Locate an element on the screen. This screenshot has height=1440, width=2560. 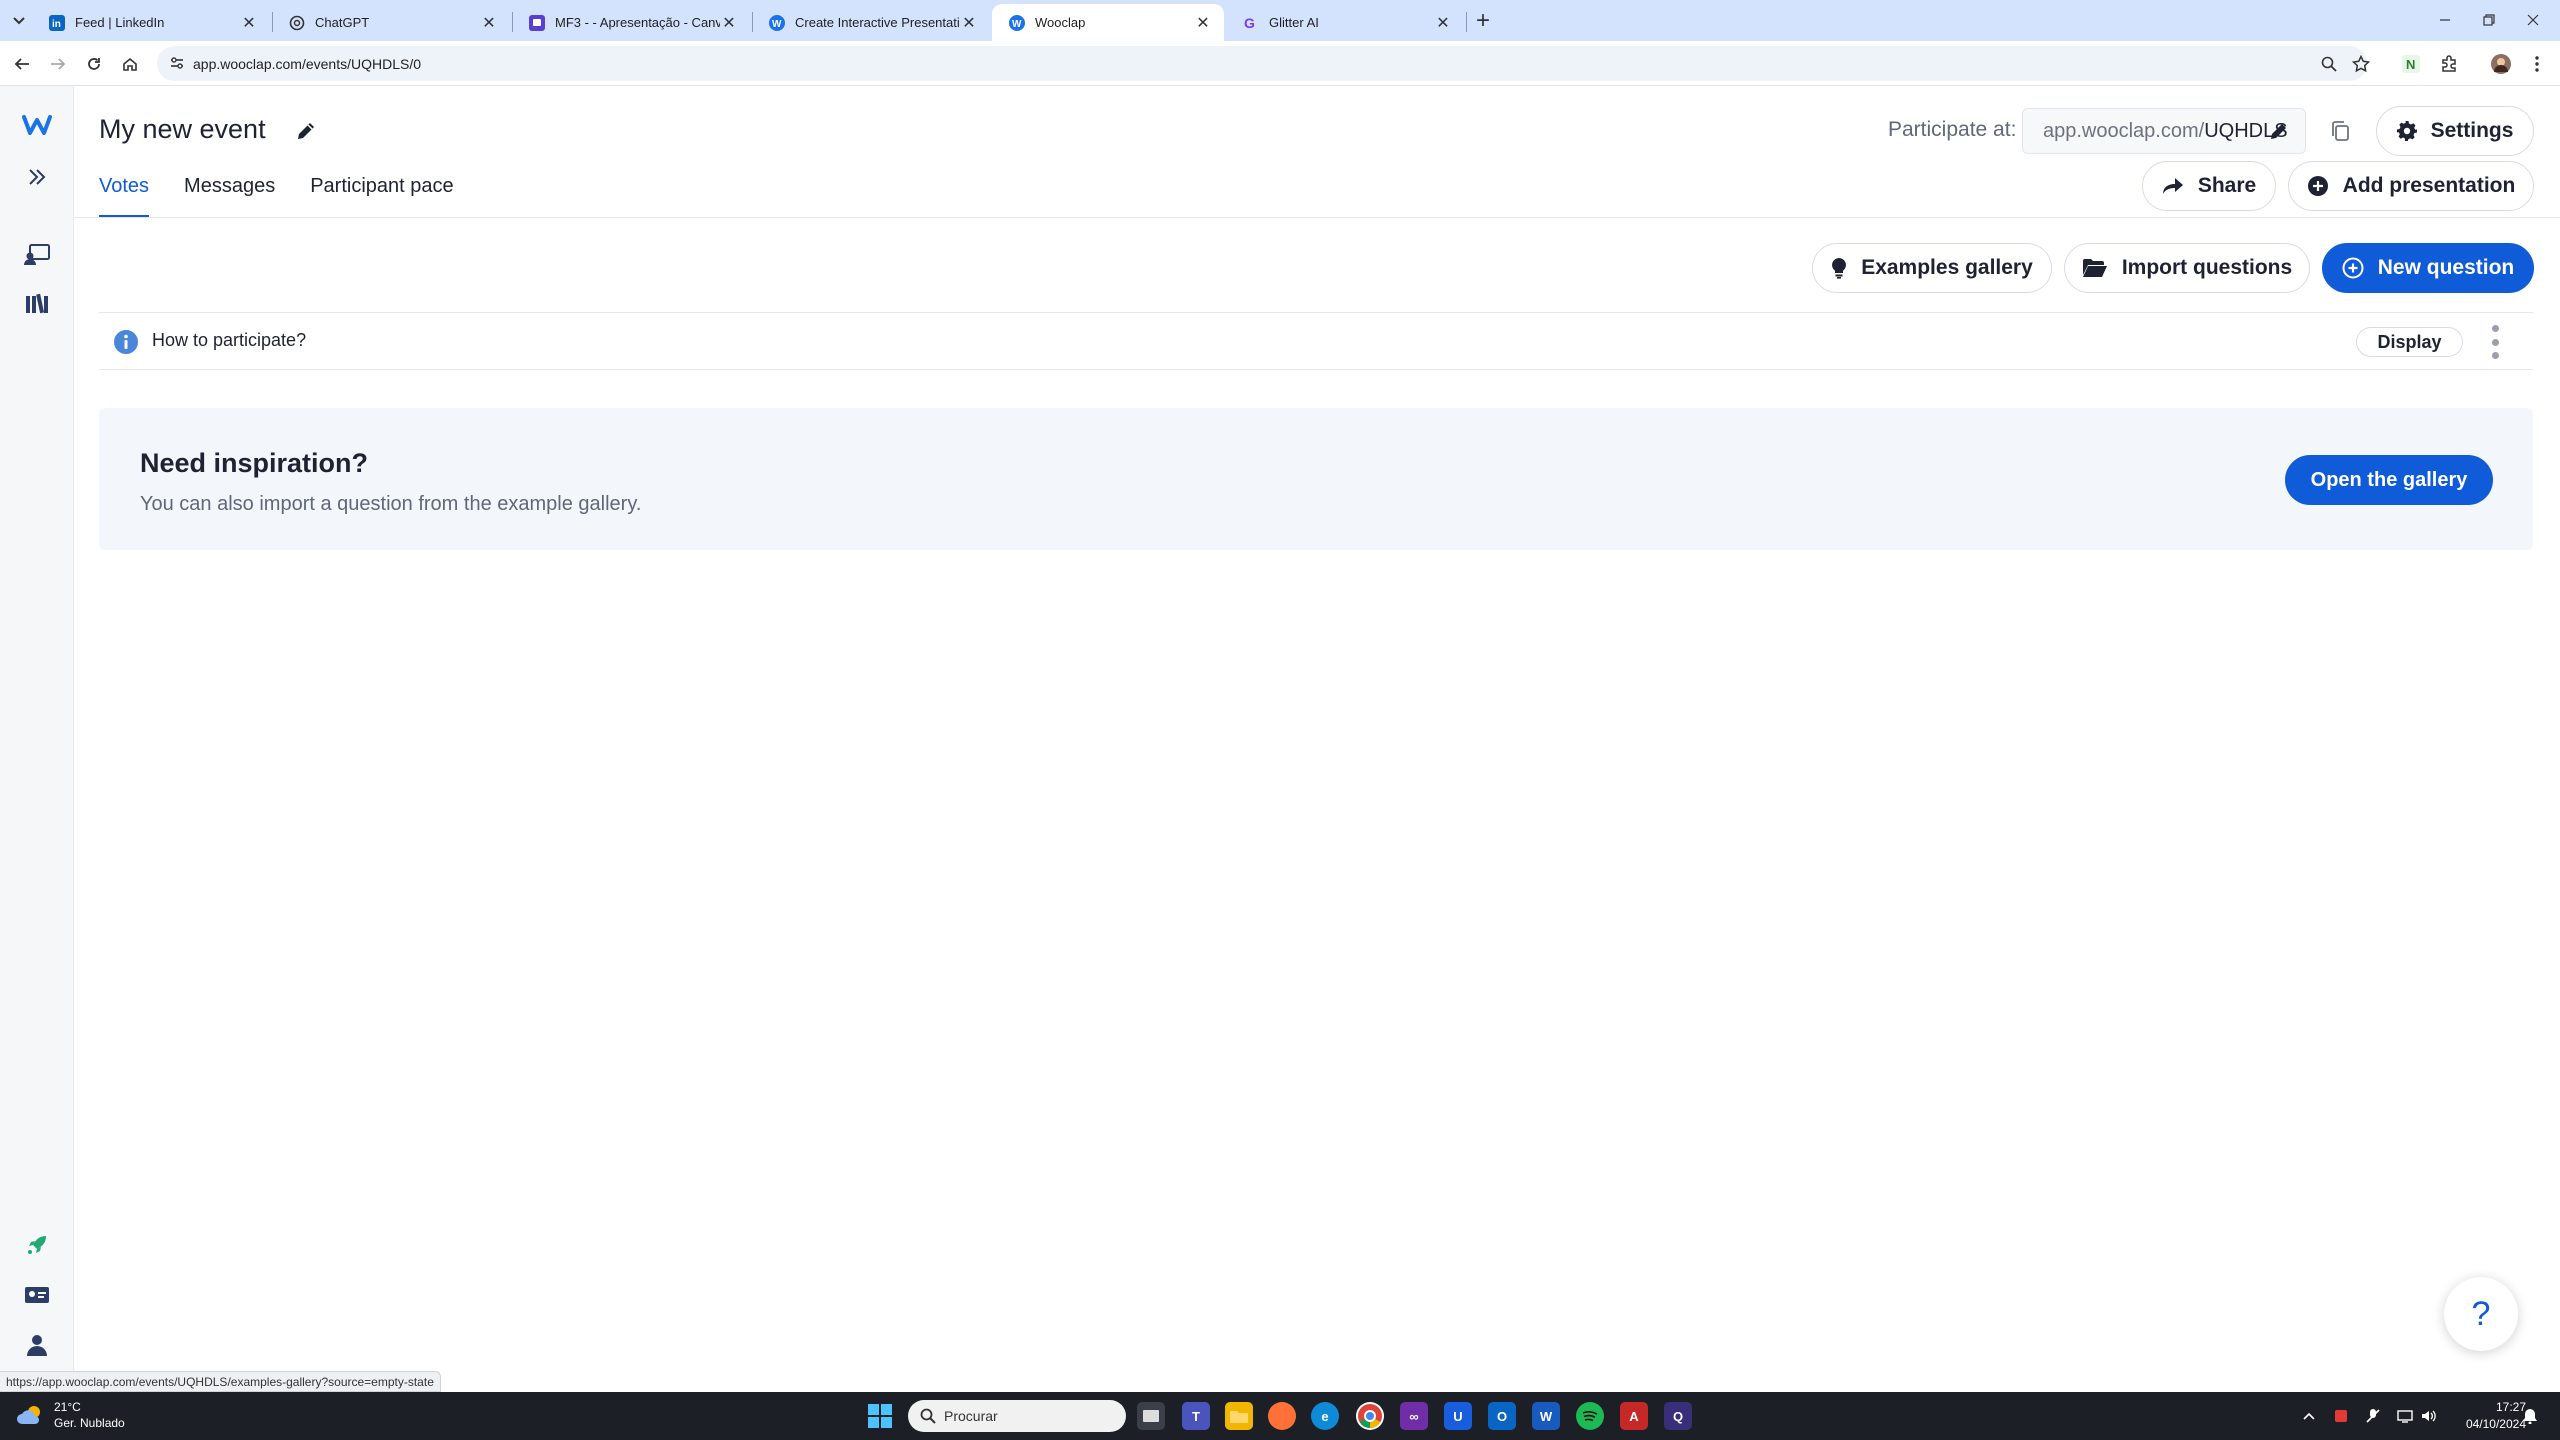
browser-tab-glitter: G Glitter AI ✕ is located at coordinates (1345, 22).